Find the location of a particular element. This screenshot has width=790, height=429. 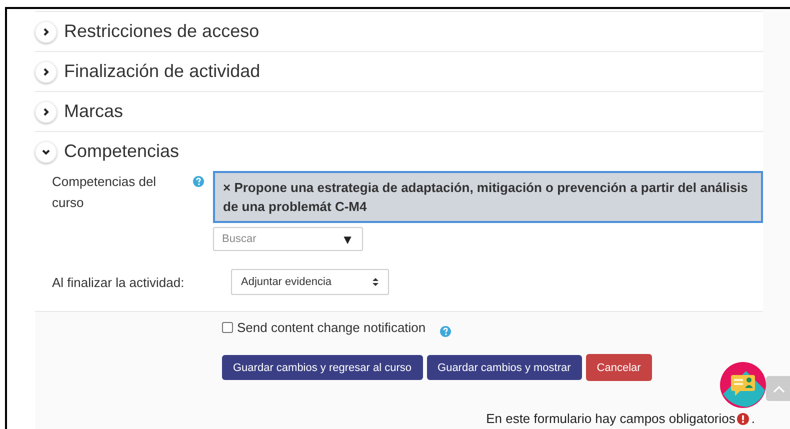

search-dropdown: Buscar ▼ is located at coordinates (288, 239).